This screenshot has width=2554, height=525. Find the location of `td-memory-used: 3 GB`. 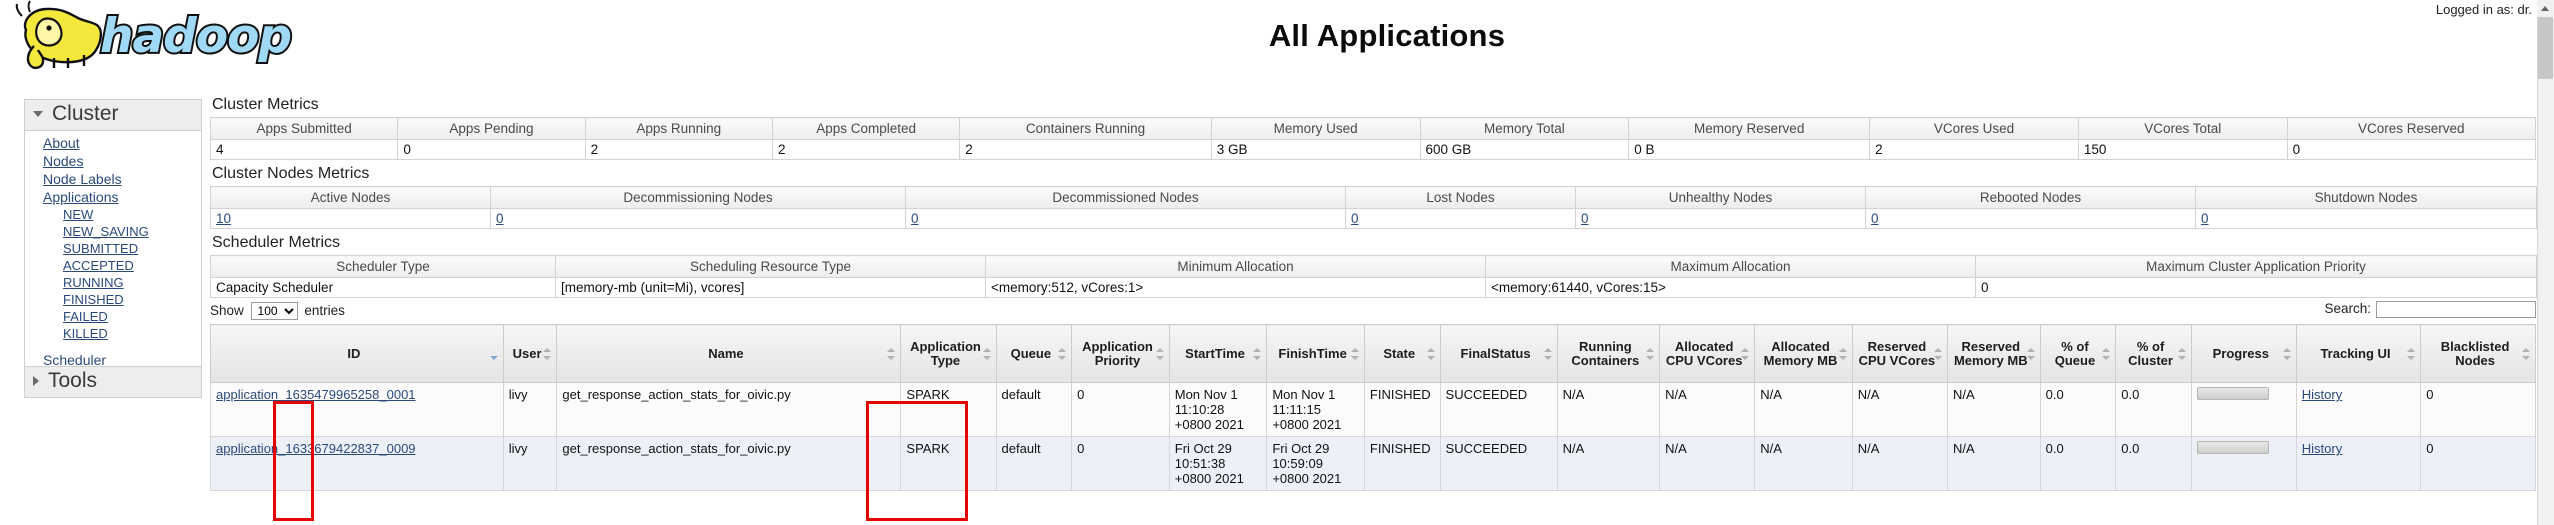

td-memory-used: 3 GB is located at coordinates (1315, 149).